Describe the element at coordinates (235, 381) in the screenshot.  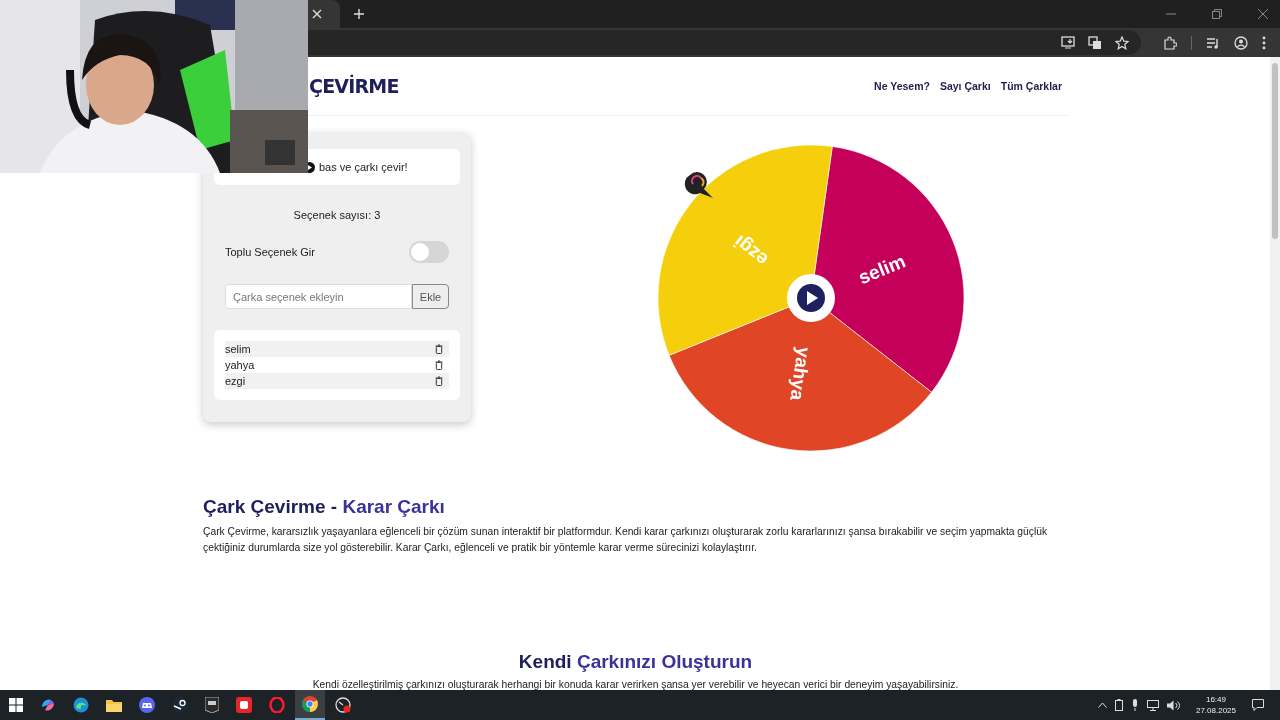
I see `option-name: ezgi` at that location.